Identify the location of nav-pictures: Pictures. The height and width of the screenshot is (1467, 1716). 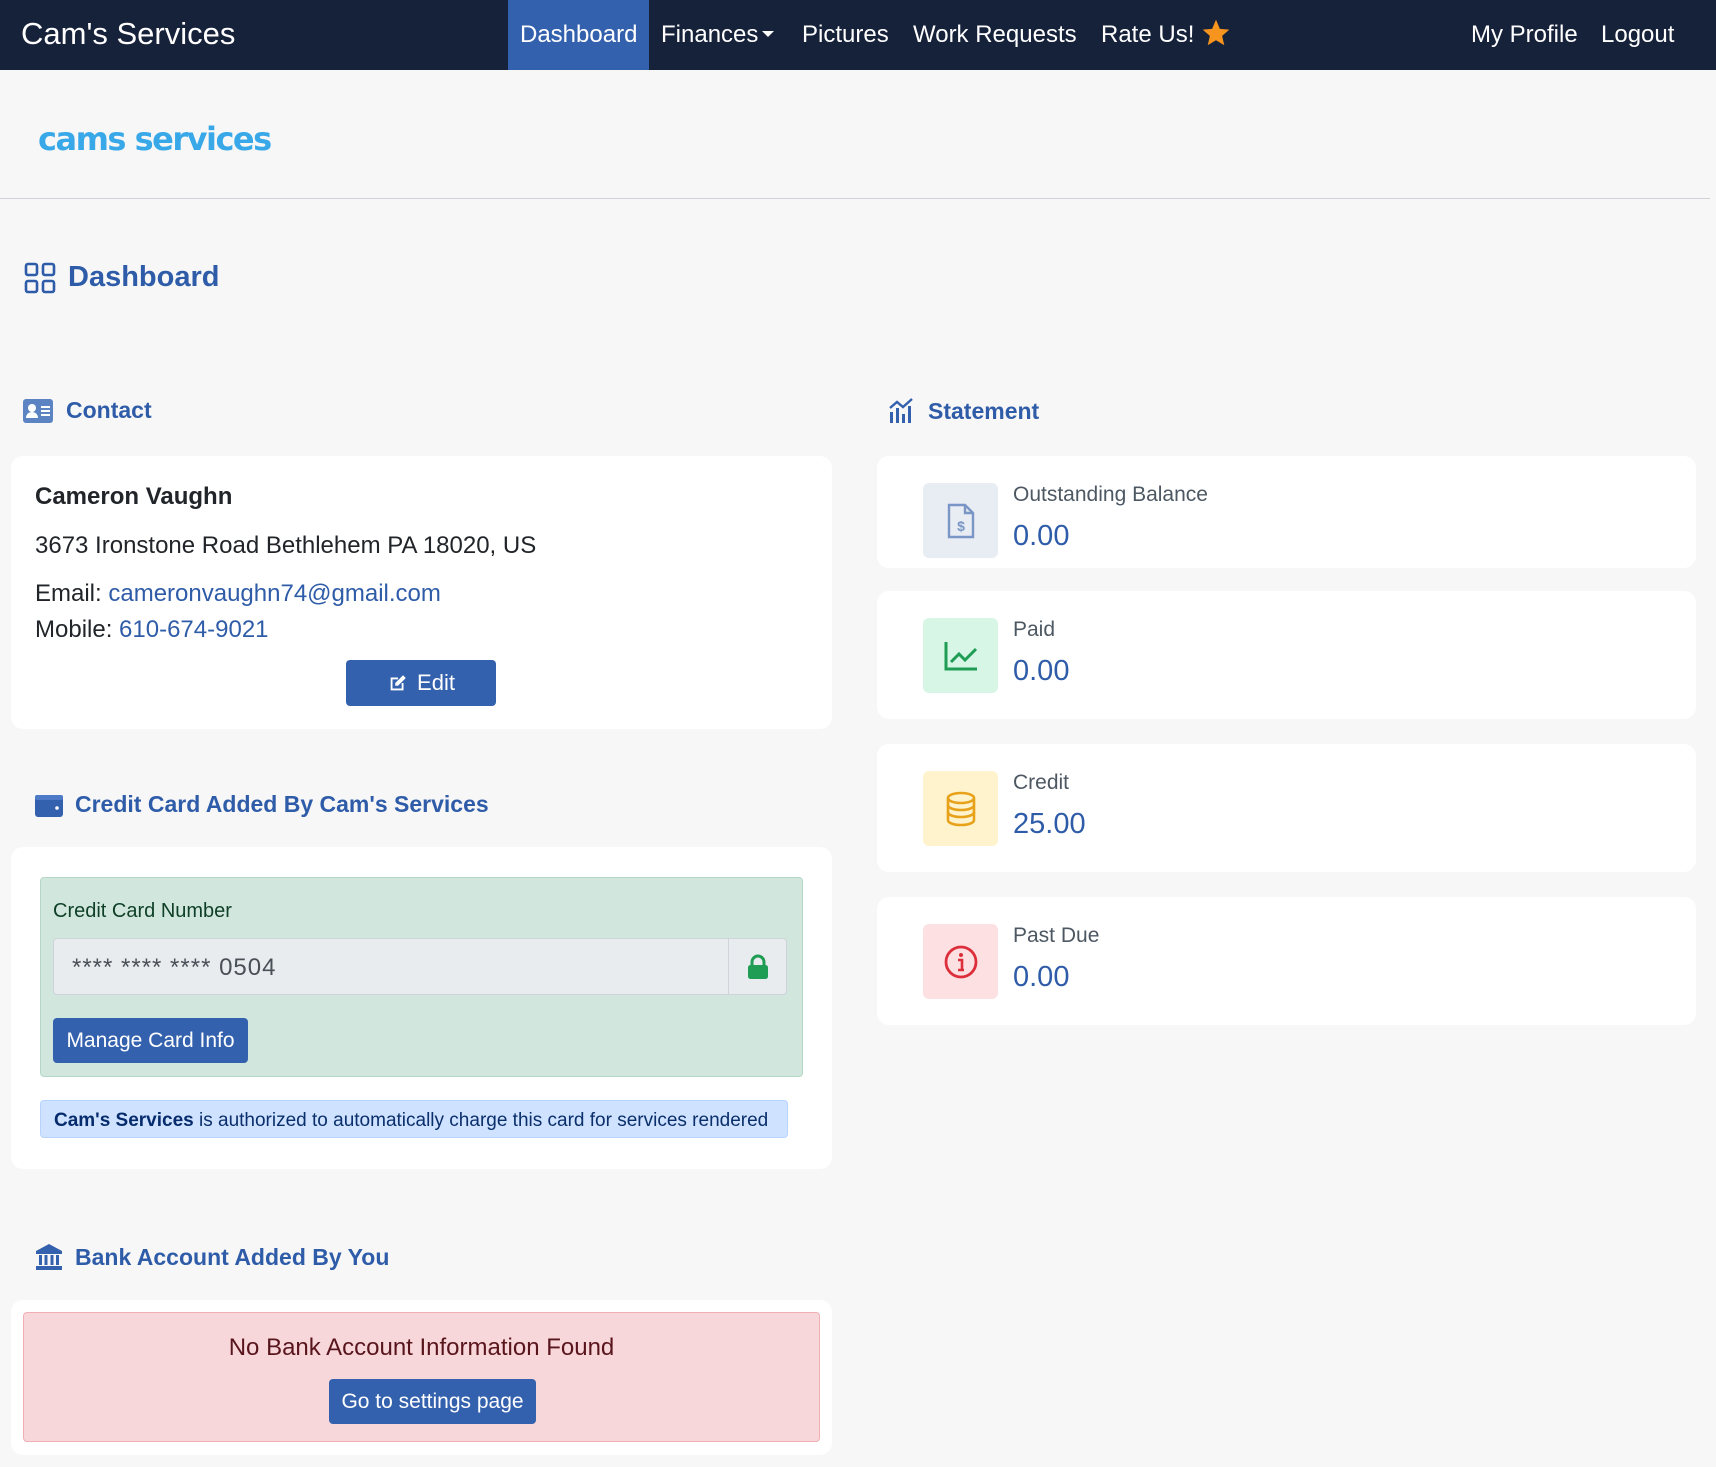
(845, 35).